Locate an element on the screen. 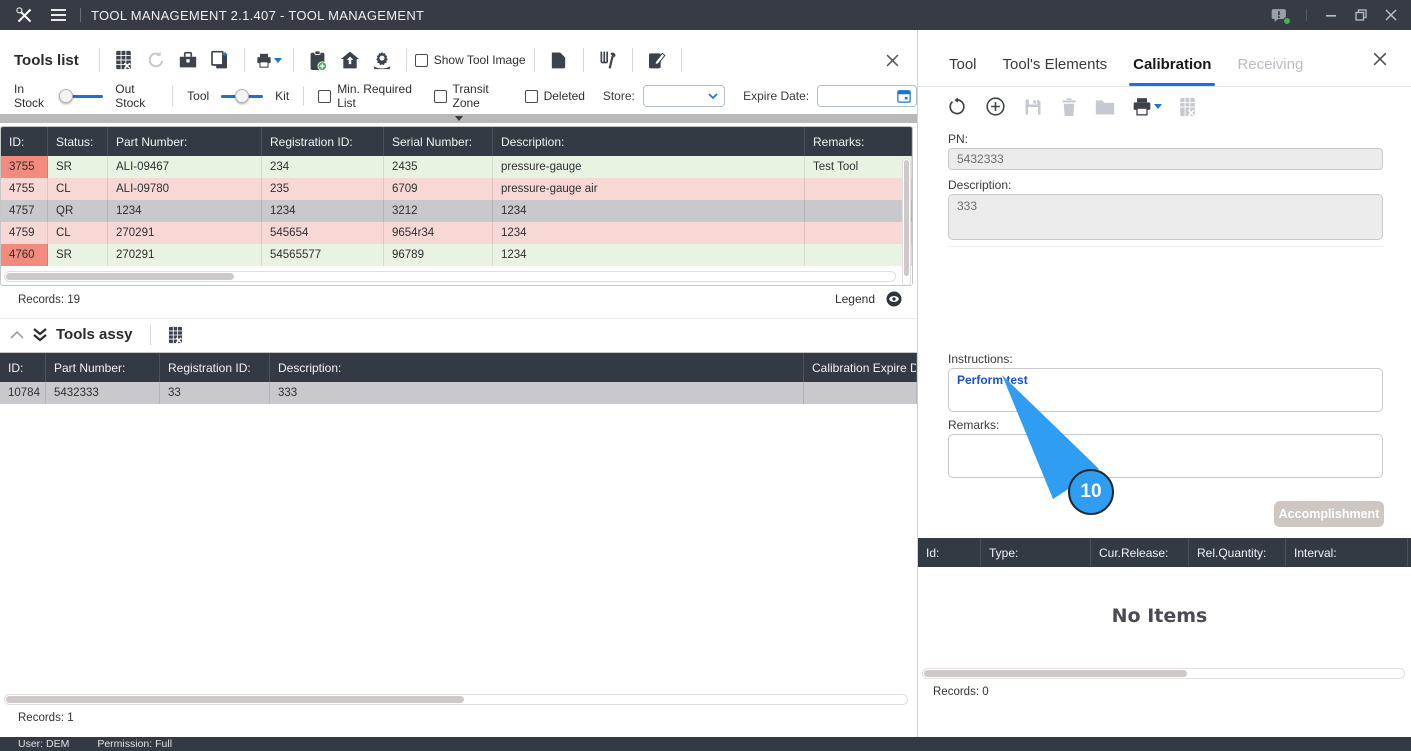 Image resolution: width=1411 pixels, height=751 pixels. table-row: 4759 CL 270291 545654 9654r34 1234 is located at coordinates (456, 233).